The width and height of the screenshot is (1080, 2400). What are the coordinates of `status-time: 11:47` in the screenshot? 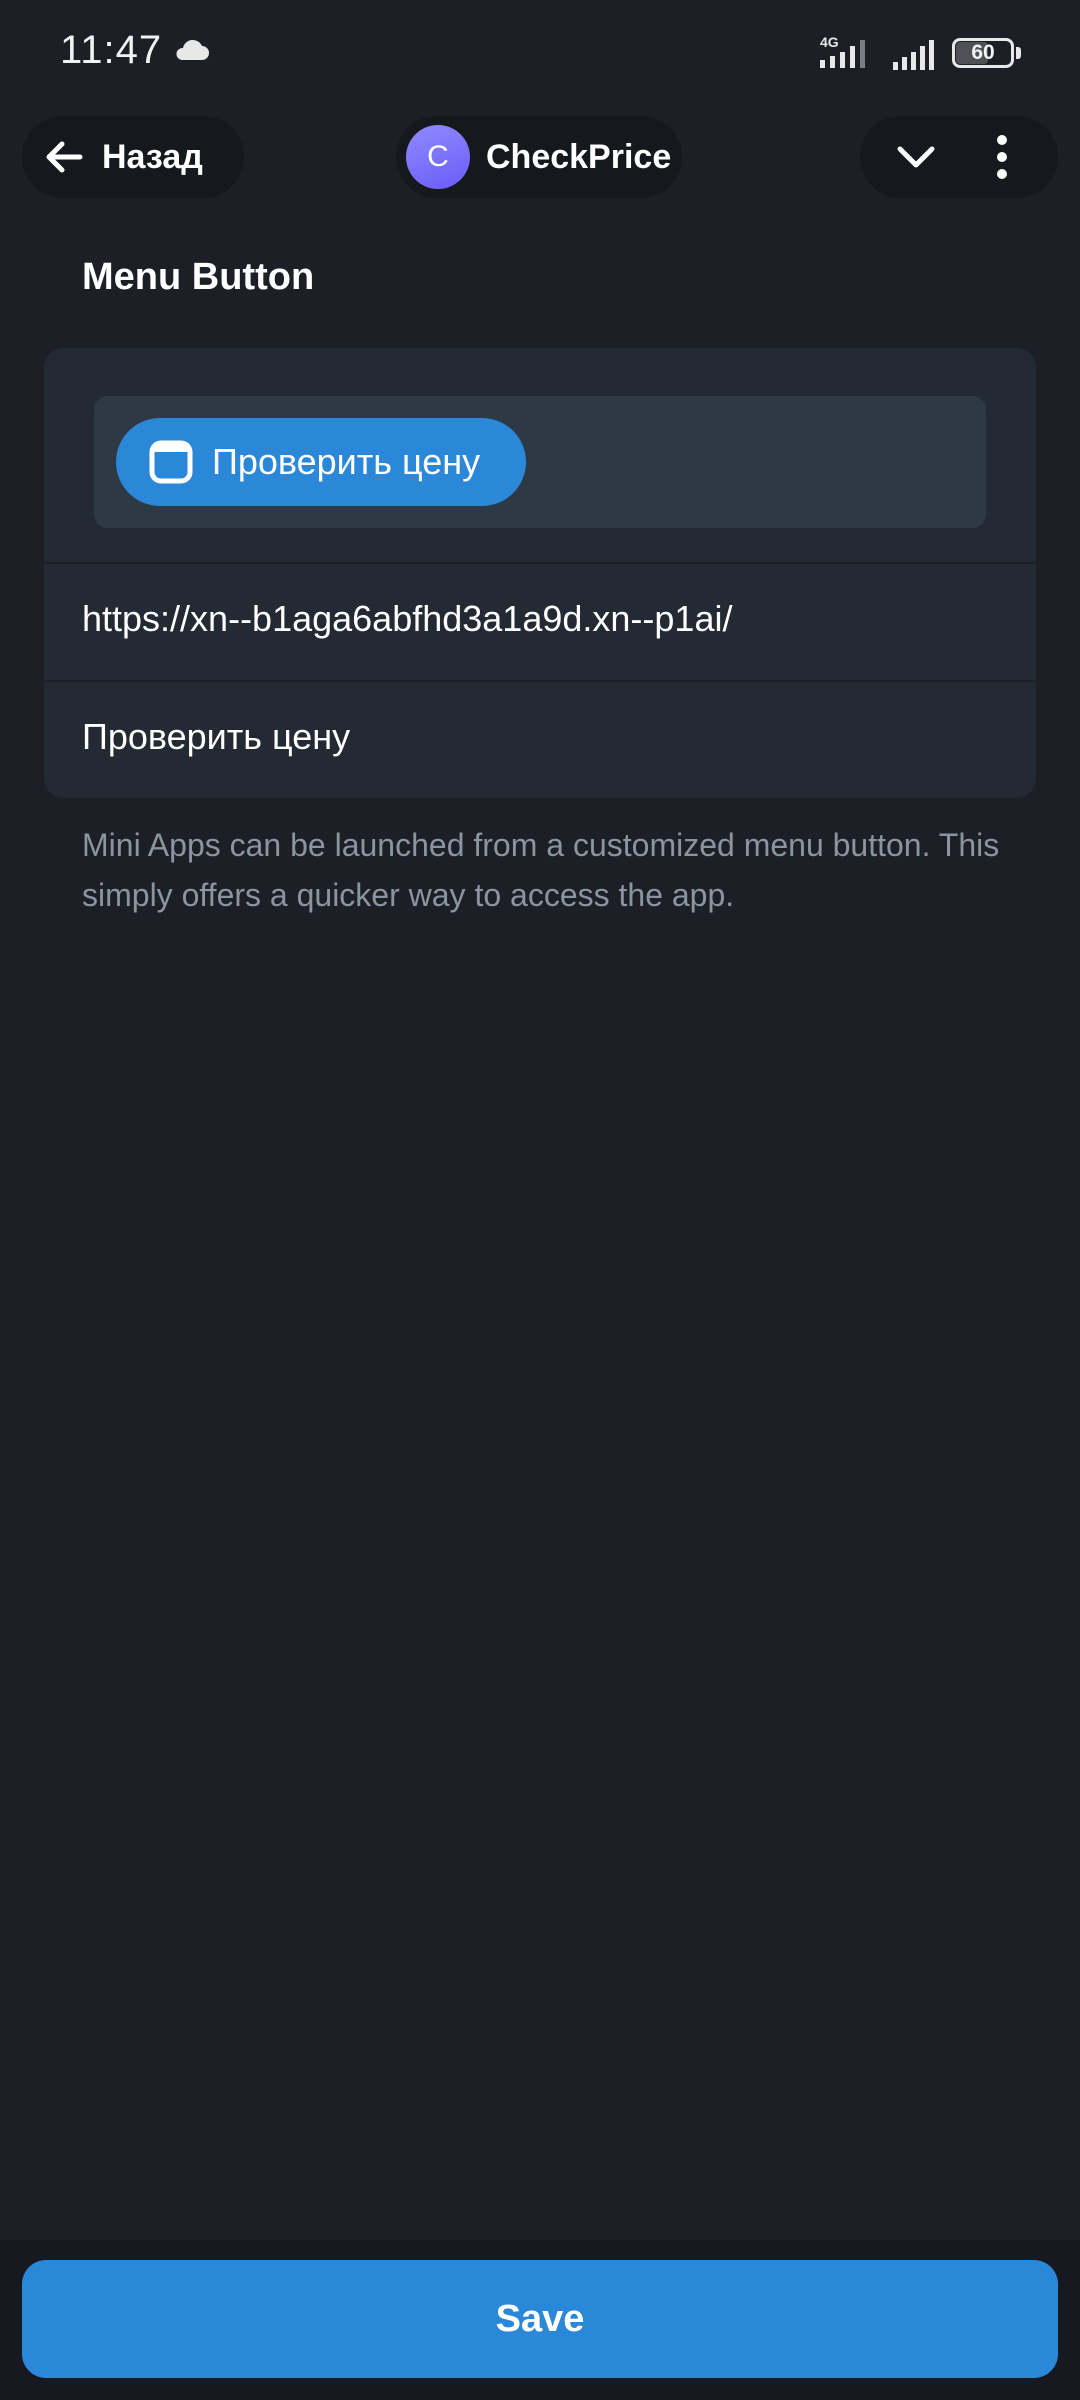 It's located at (111, 50).